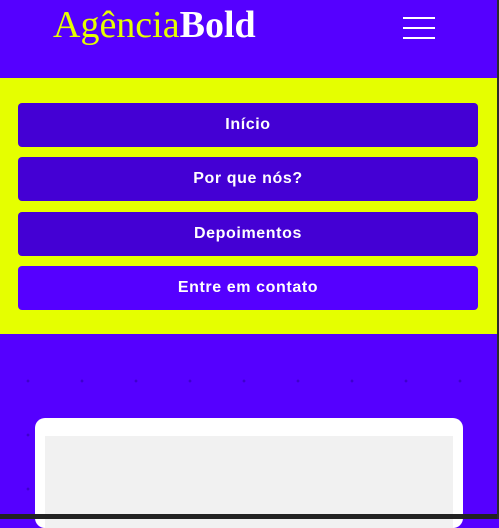 The width and height of the screenshot is (499, 528). I want to click on logo-text-bold: Bold, so click(217, 25).